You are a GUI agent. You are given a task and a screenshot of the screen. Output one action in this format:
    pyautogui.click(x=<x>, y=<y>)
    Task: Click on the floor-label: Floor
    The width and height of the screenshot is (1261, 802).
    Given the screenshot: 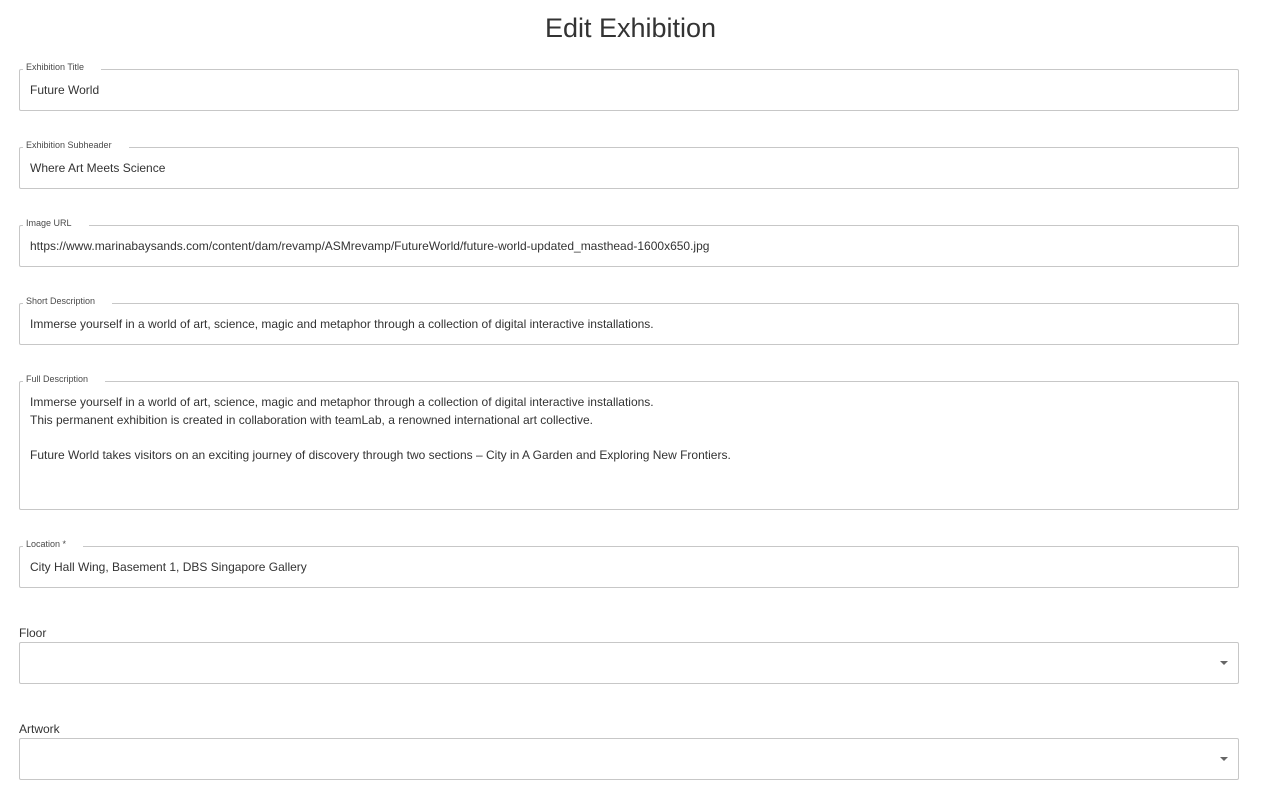 What is the action you would take?
    pyautogui.click(x=33, y=633)
    